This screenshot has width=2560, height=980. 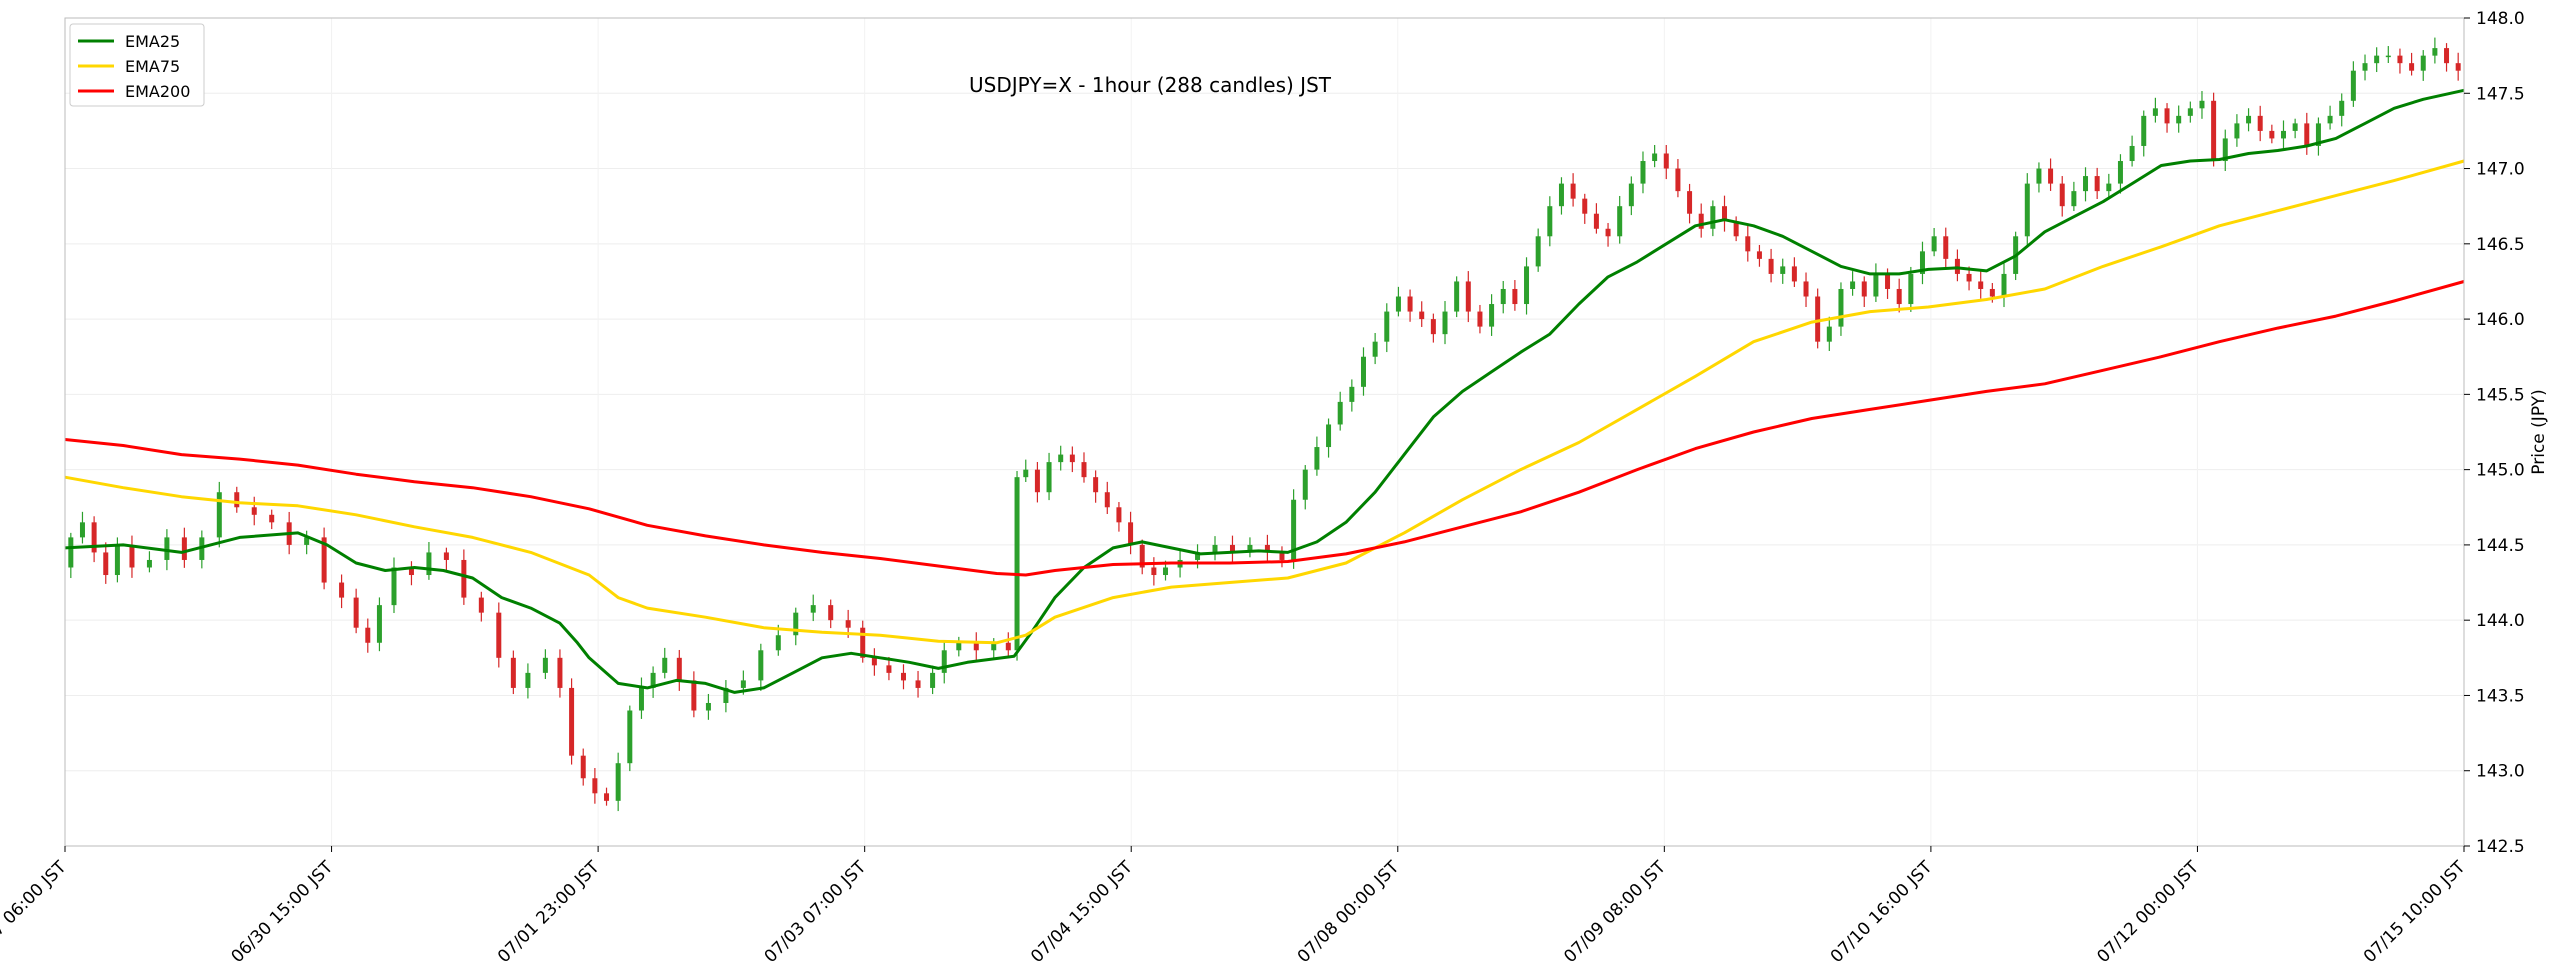 What do you see at coordinates (283, 912) in the screenshot?
I see `x-tick-label: 06/30 15:00 JST` at bounding box center [283, 912].